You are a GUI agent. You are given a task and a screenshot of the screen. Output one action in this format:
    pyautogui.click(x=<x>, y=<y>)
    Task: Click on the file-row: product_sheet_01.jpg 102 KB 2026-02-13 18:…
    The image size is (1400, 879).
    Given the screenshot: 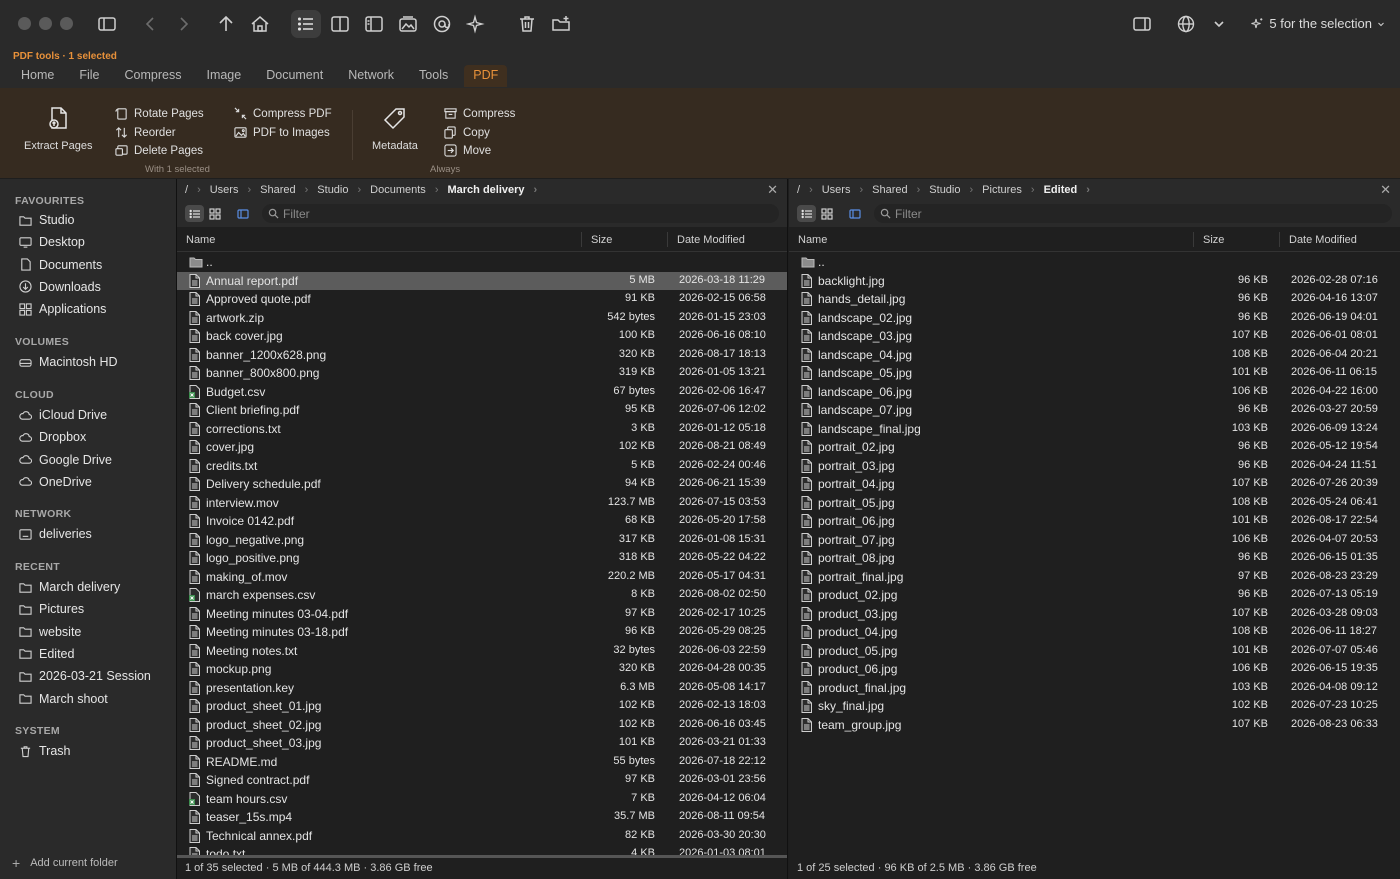 What is the action you would take?
    pyautogui.click(x=482, y=706)
    